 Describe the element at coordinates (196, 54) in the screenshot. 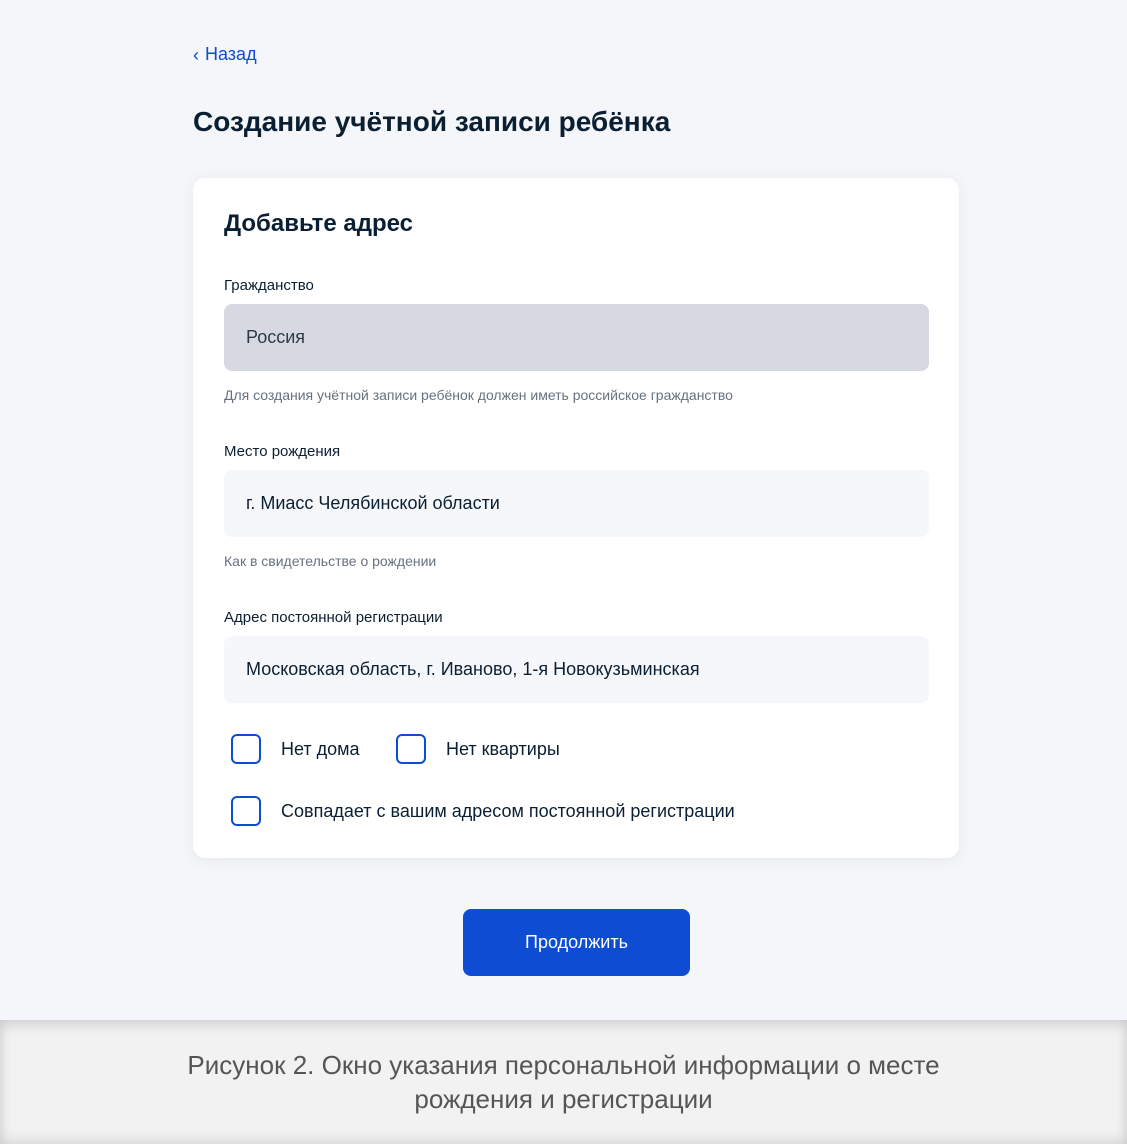

I see `chevron-left-icon: ‹` at that location.